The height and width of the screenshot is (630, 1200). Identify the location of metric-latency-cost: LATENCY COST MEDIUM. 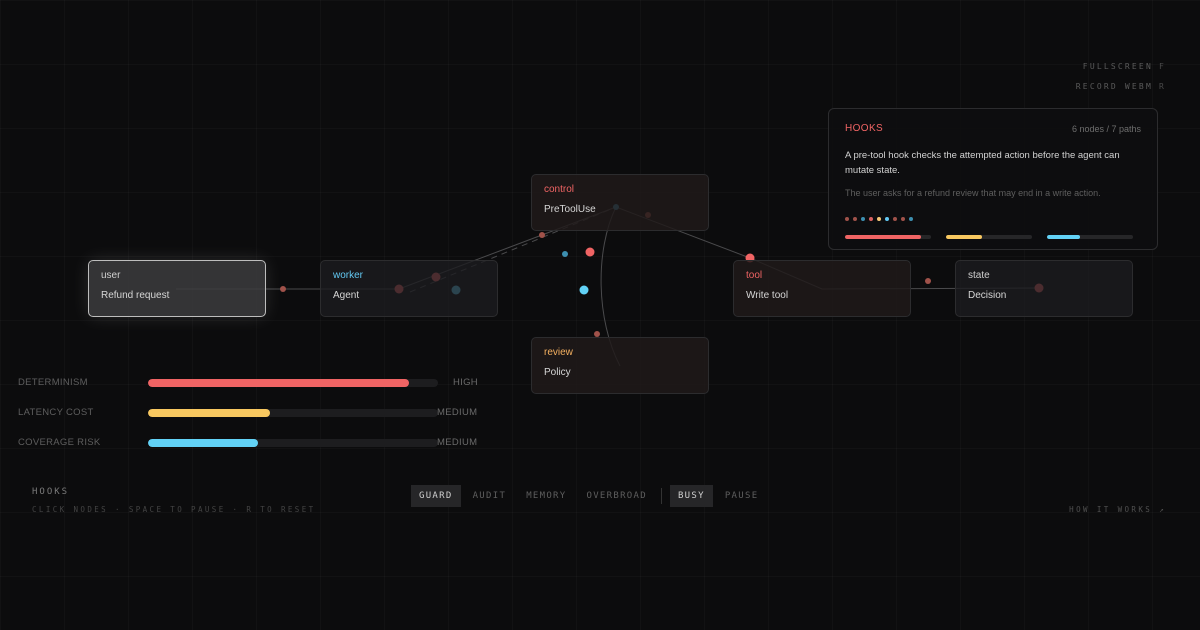
(253, 414).